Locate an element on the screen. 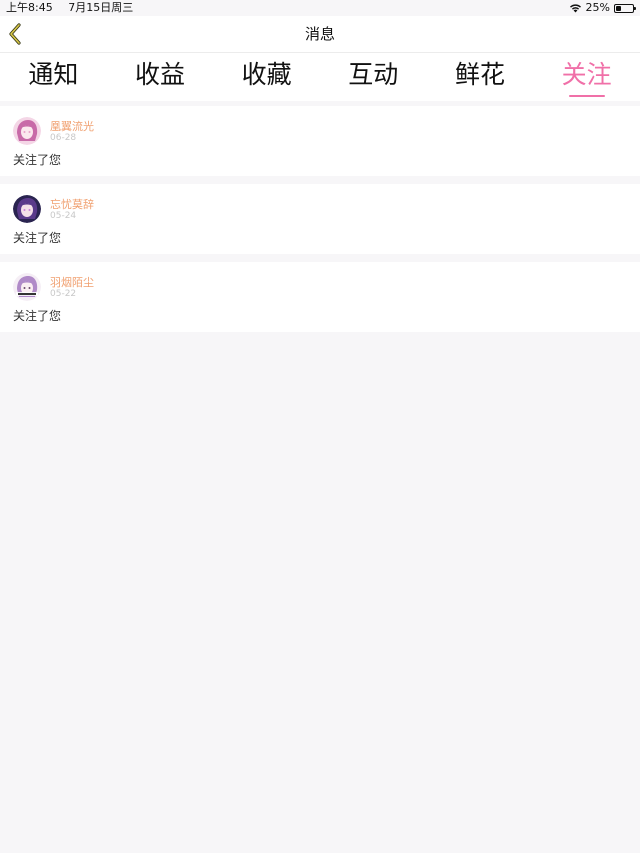  notification-date: 05-22 is located at coordinates (63, 294).